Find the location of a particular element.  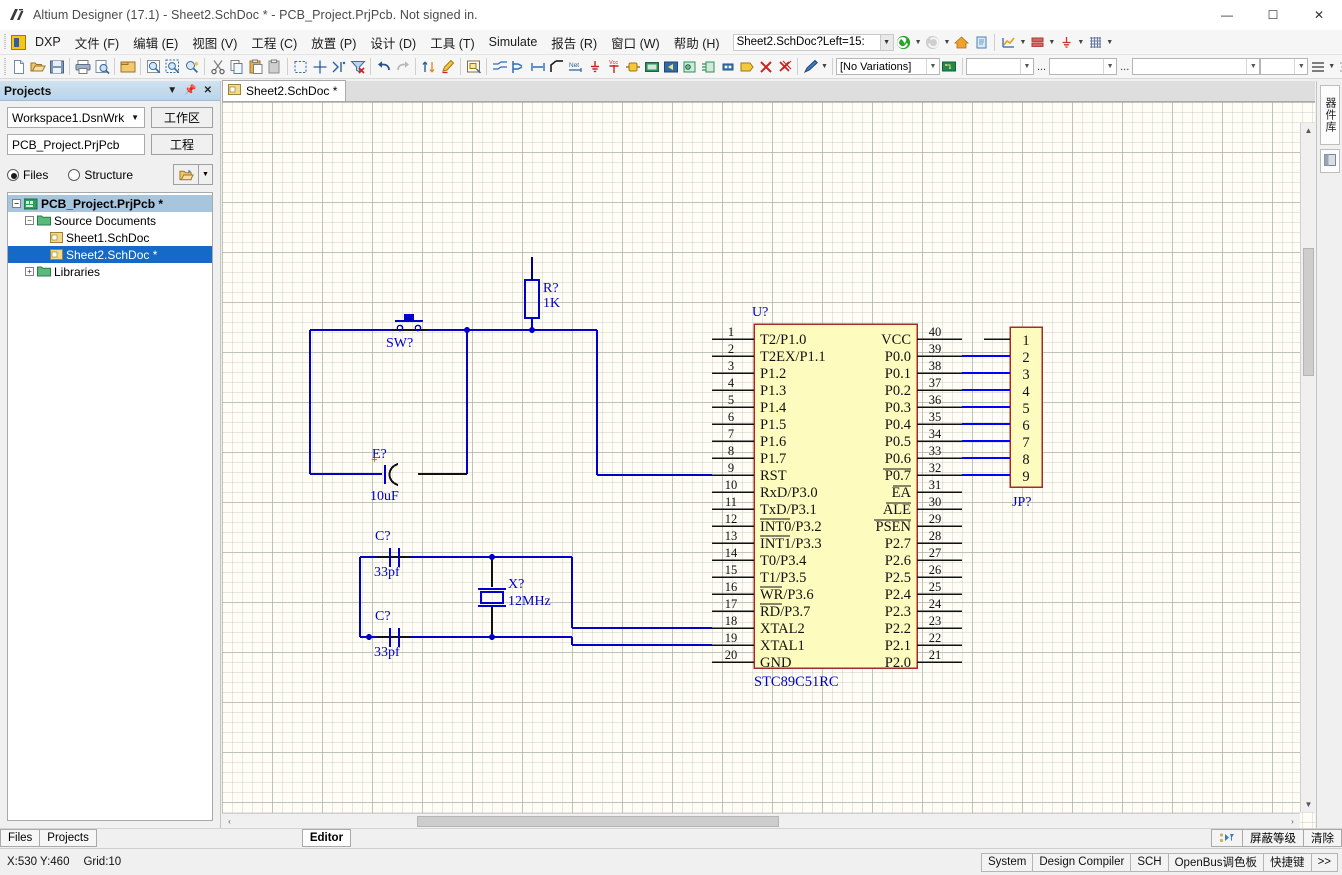

layers-dropdown-icon: ▼ is located at coordinates (1051, 42).